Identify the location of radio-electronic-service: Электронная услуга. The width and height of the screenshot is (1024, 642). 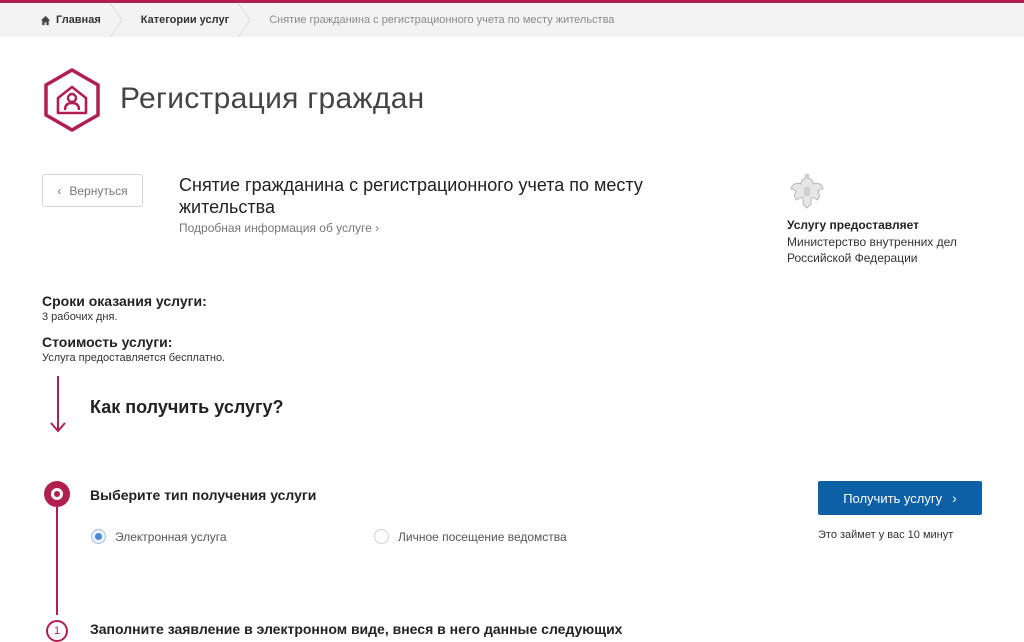
(159, 536).